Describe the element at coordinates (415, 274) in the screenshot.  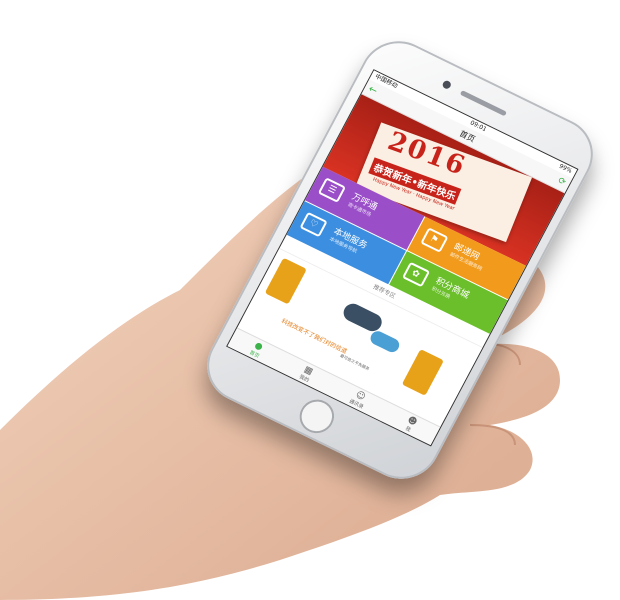
I see `gift-icon: ✿` at that location.